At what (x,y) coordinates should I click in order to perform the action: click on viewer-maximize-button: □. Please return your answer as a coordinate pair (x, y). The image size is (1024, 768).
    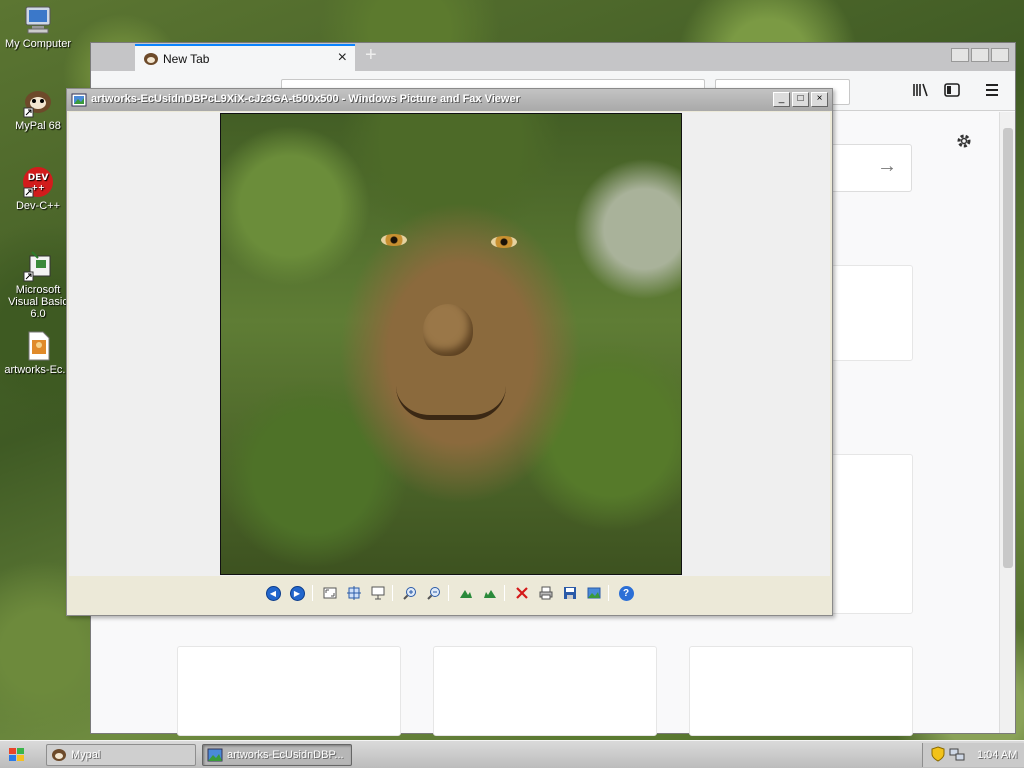
    Looking at the image, I should click on (800, 99).